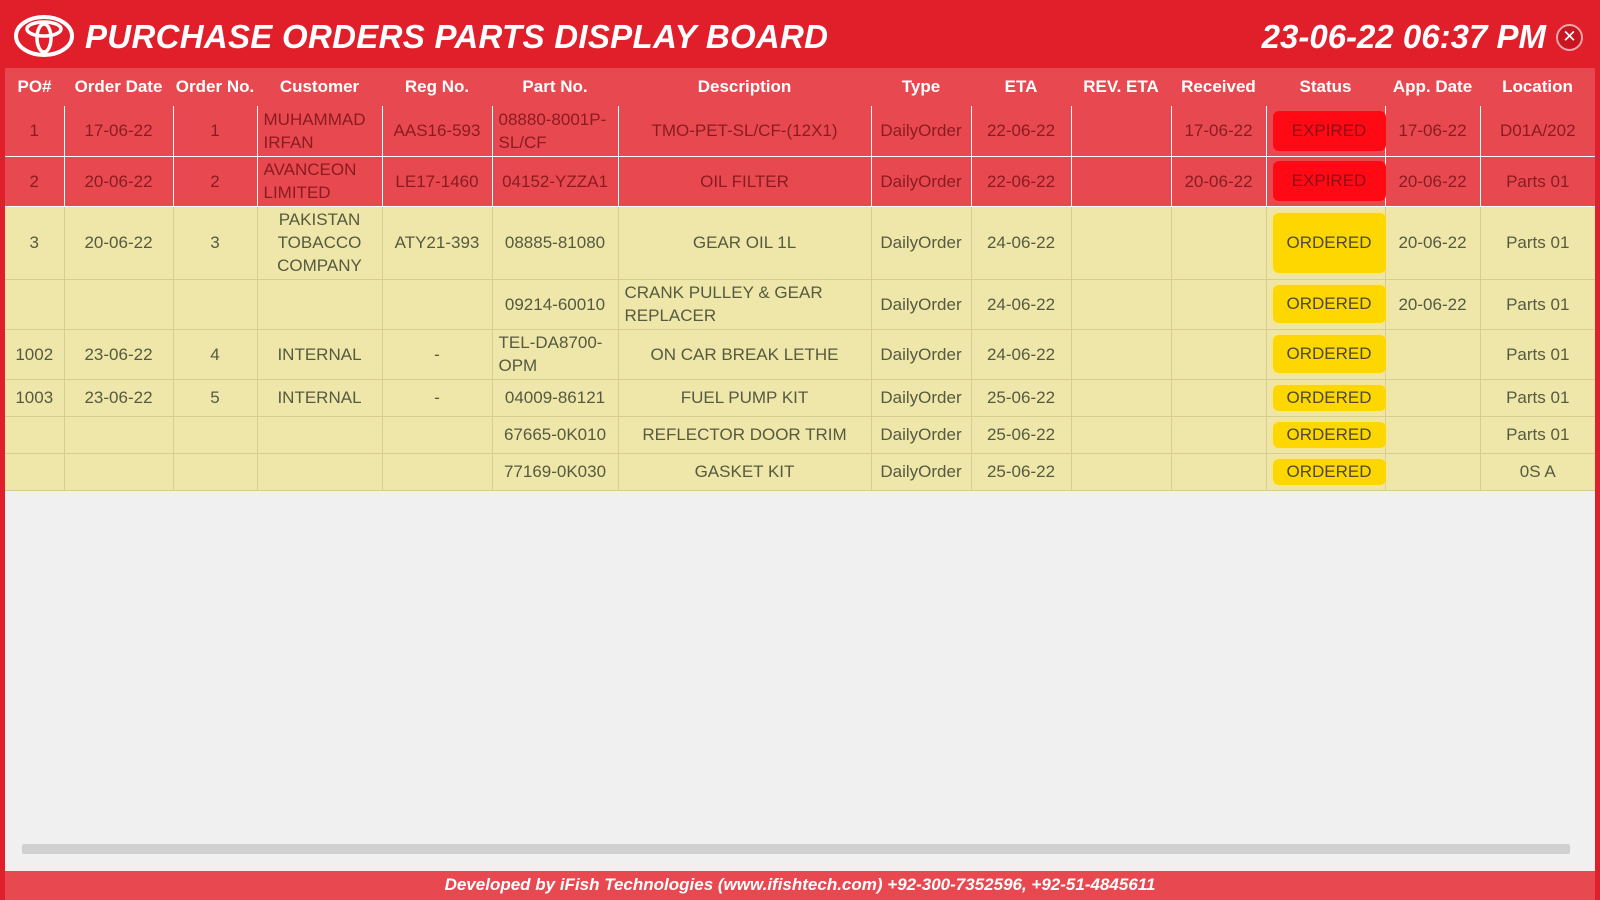 The image size is (1600, 900). What do you see at coordinates (436, 243) in the screenshot?
I see `cell-reg-no: ATY21-393` at bounding box center [436, 243].